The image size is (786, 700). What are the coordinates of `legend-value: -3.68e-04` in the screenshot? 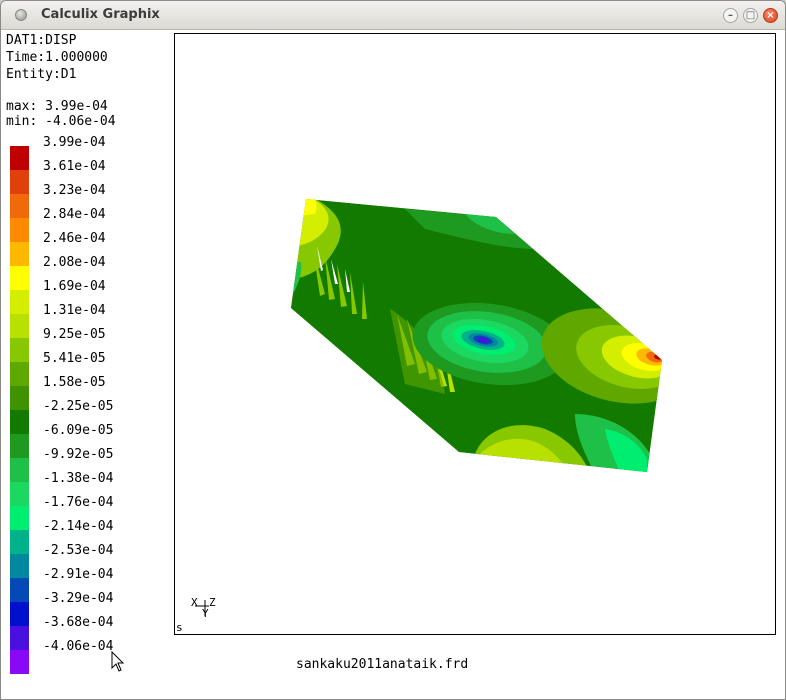 It's located at (78, 622).